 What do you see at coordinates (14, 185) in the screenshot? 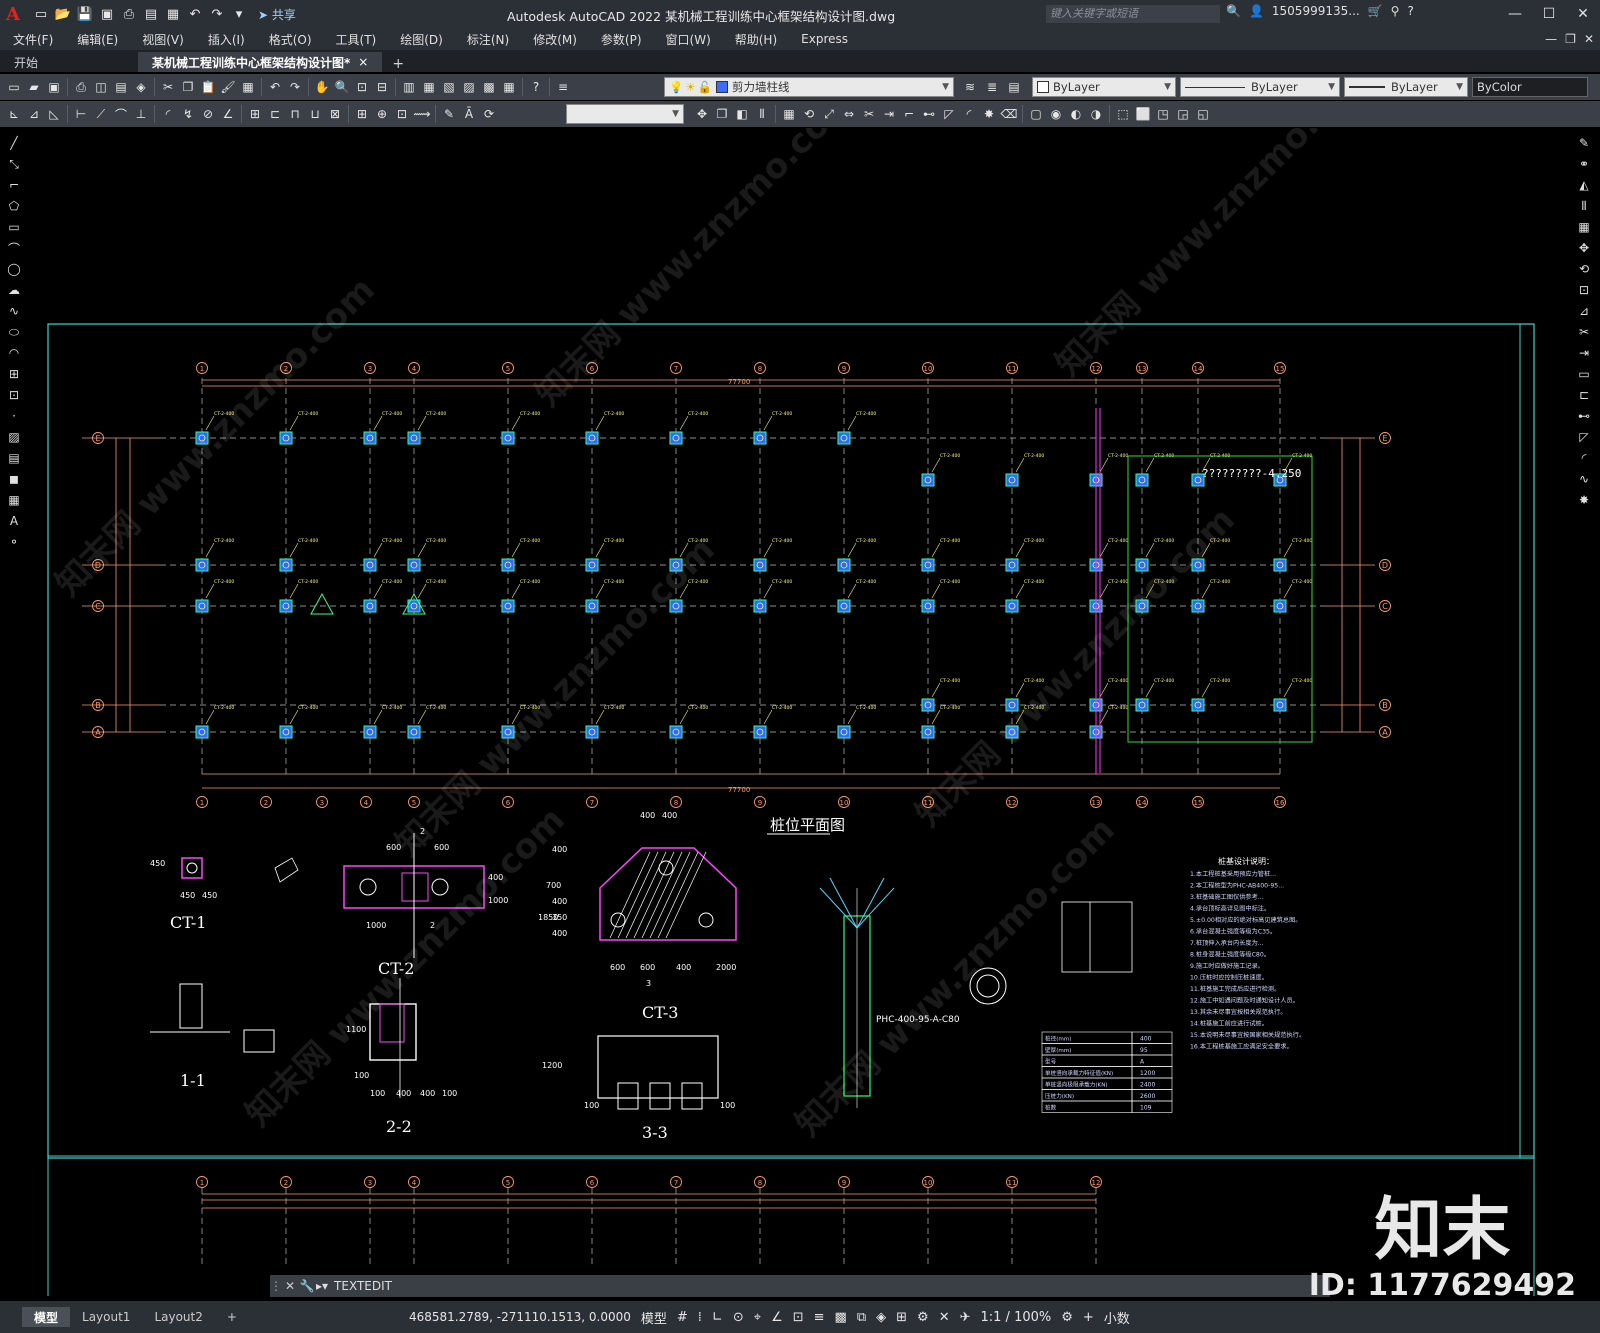
I see `polyline-icon: ⌐` at bounding box center [14, 185].